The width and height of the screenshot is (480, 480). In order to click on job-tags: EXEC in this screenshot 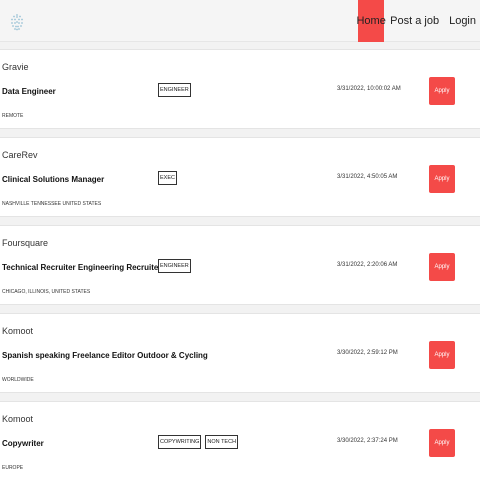, I will do `click(167, 178)`.